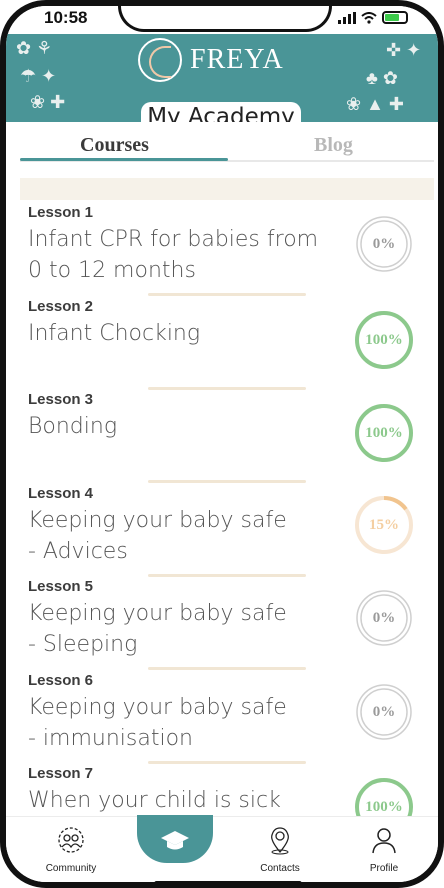 This screenshot has width=444, height=888. What do you see at coordinates (228, 881) in the screenshot?
I see `home-indicator` at bounding box center [228, 881].